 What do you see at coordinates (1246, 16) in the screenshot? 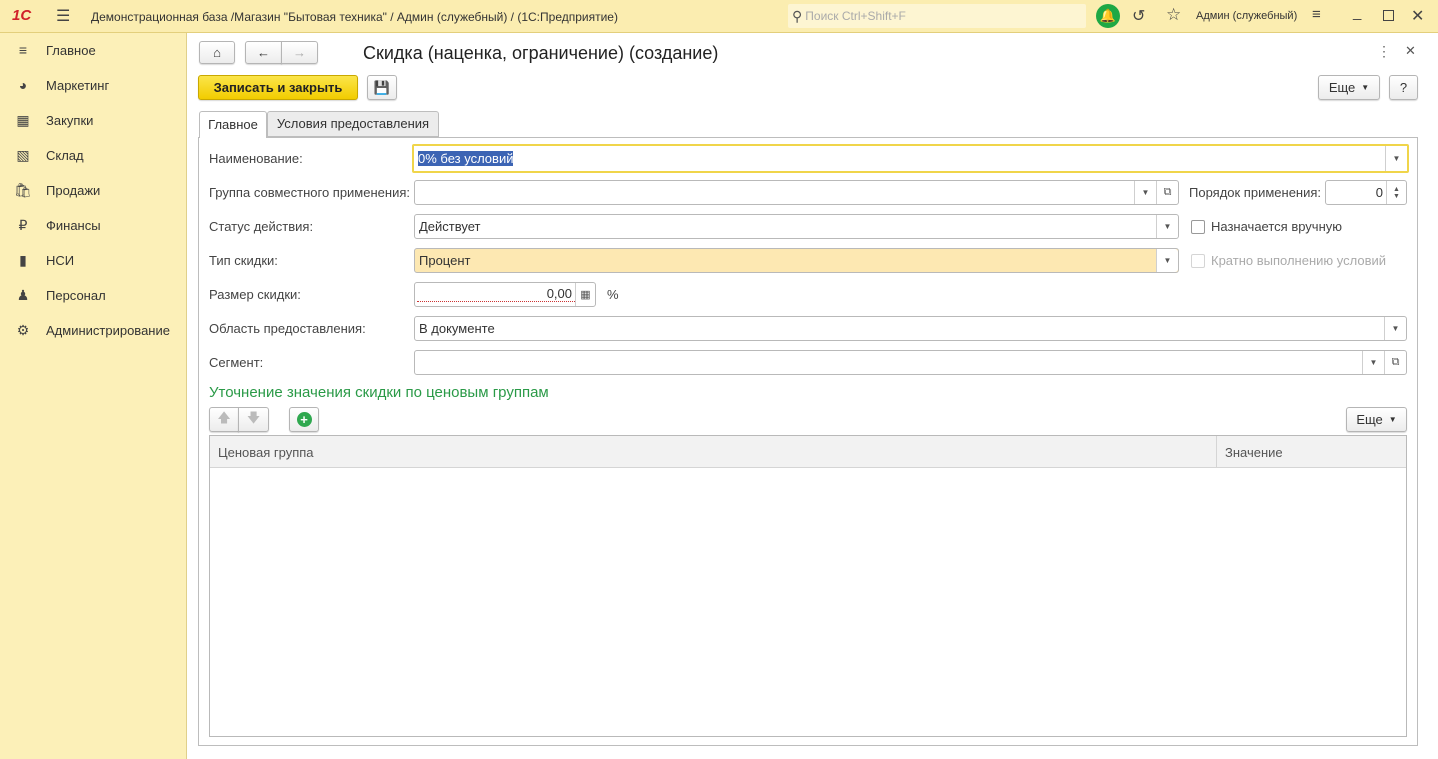
I see `user-name: Админ (служебный)` at bounding box center [1246, 16].